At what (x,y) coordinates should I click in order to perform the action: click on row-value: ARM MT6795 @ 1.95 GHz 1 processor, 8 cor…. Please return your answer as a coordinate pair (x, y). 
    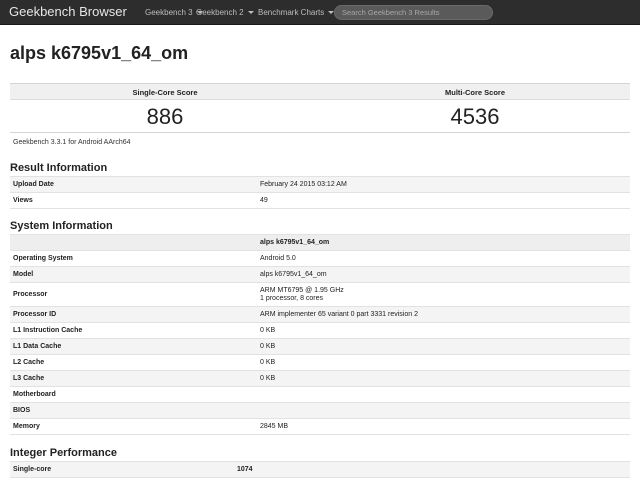
    Looking at the image, I should click on (443, 294).